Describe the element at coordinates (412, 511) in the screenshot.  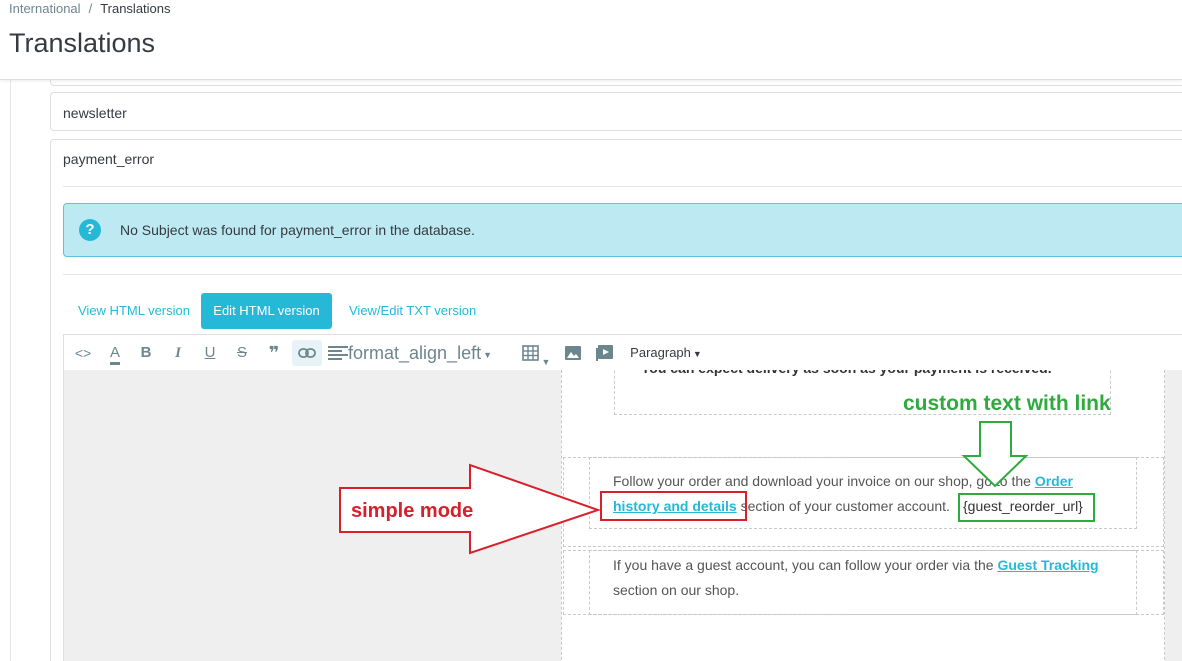
I see `annotation-simple-mode: simple mode` at that location.